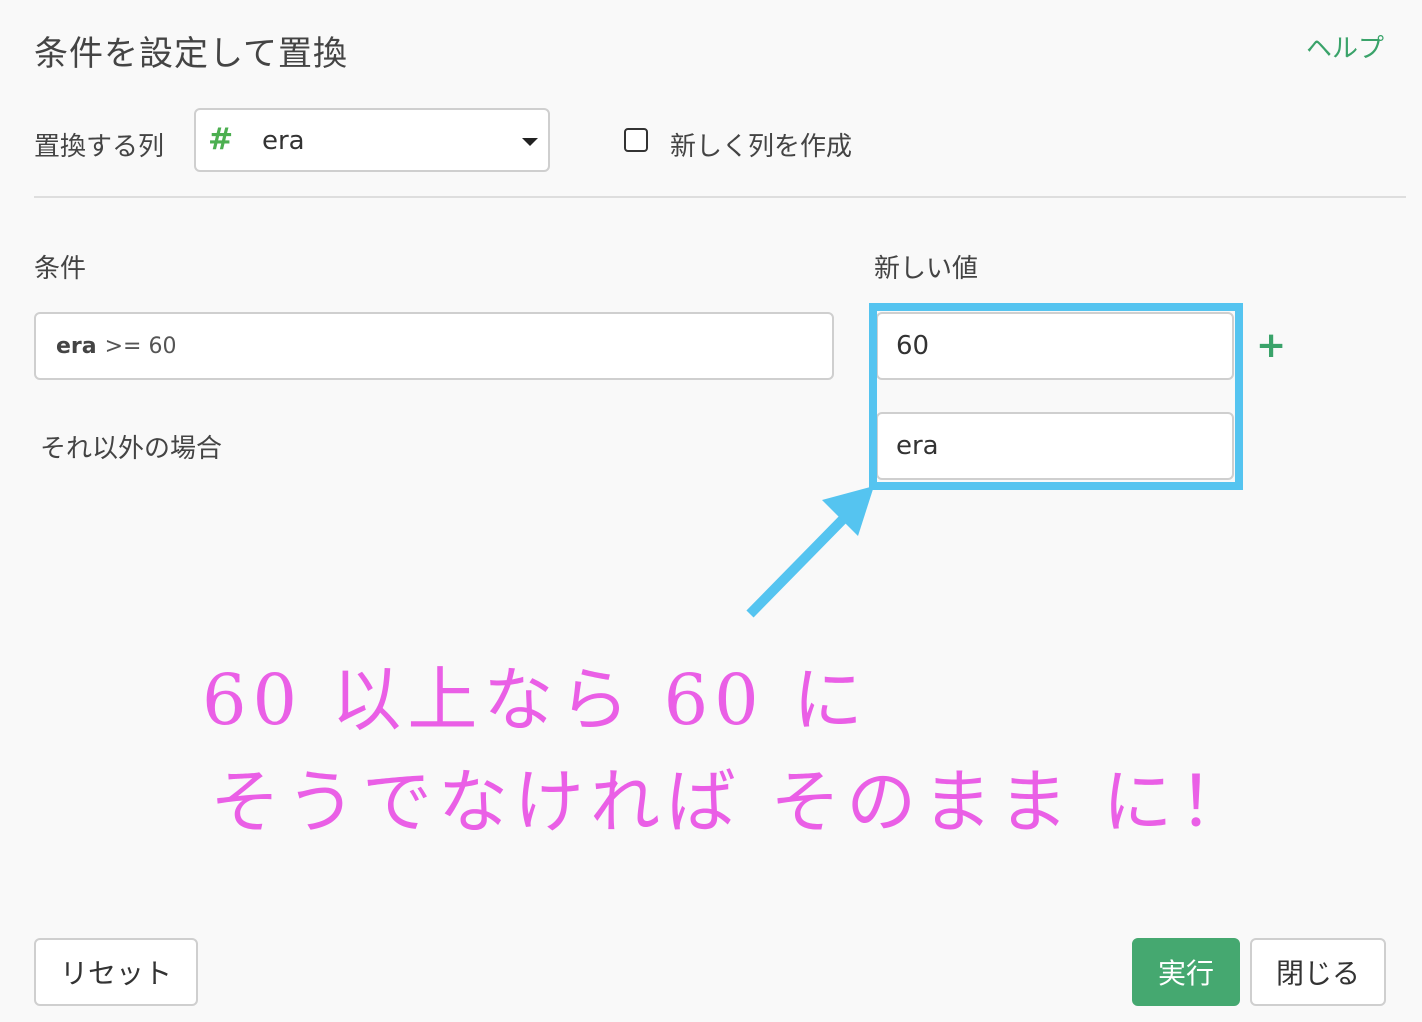  What do you see at coordinates (810, 552) in the screenshot?
I see `annotation-arrow` at bounding box center [810, 552].